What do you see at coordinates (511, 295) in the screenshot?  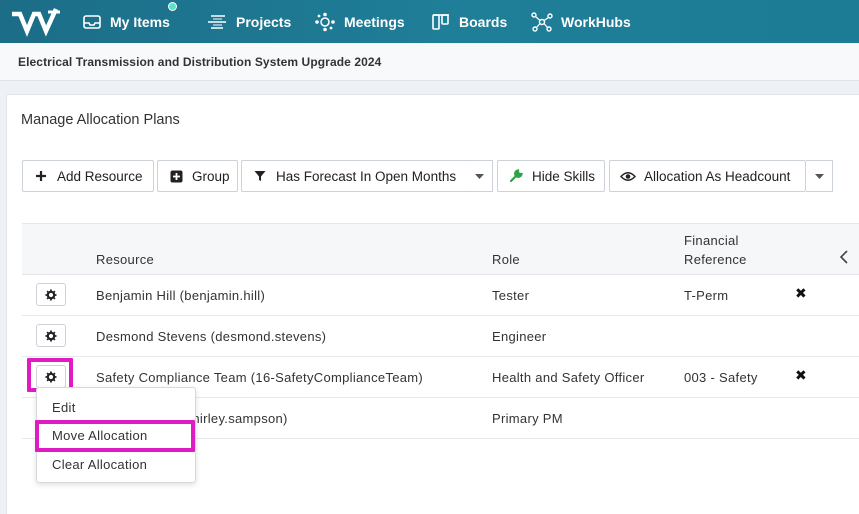 I see `row-role: Tester` at bounding box center [511, 295].